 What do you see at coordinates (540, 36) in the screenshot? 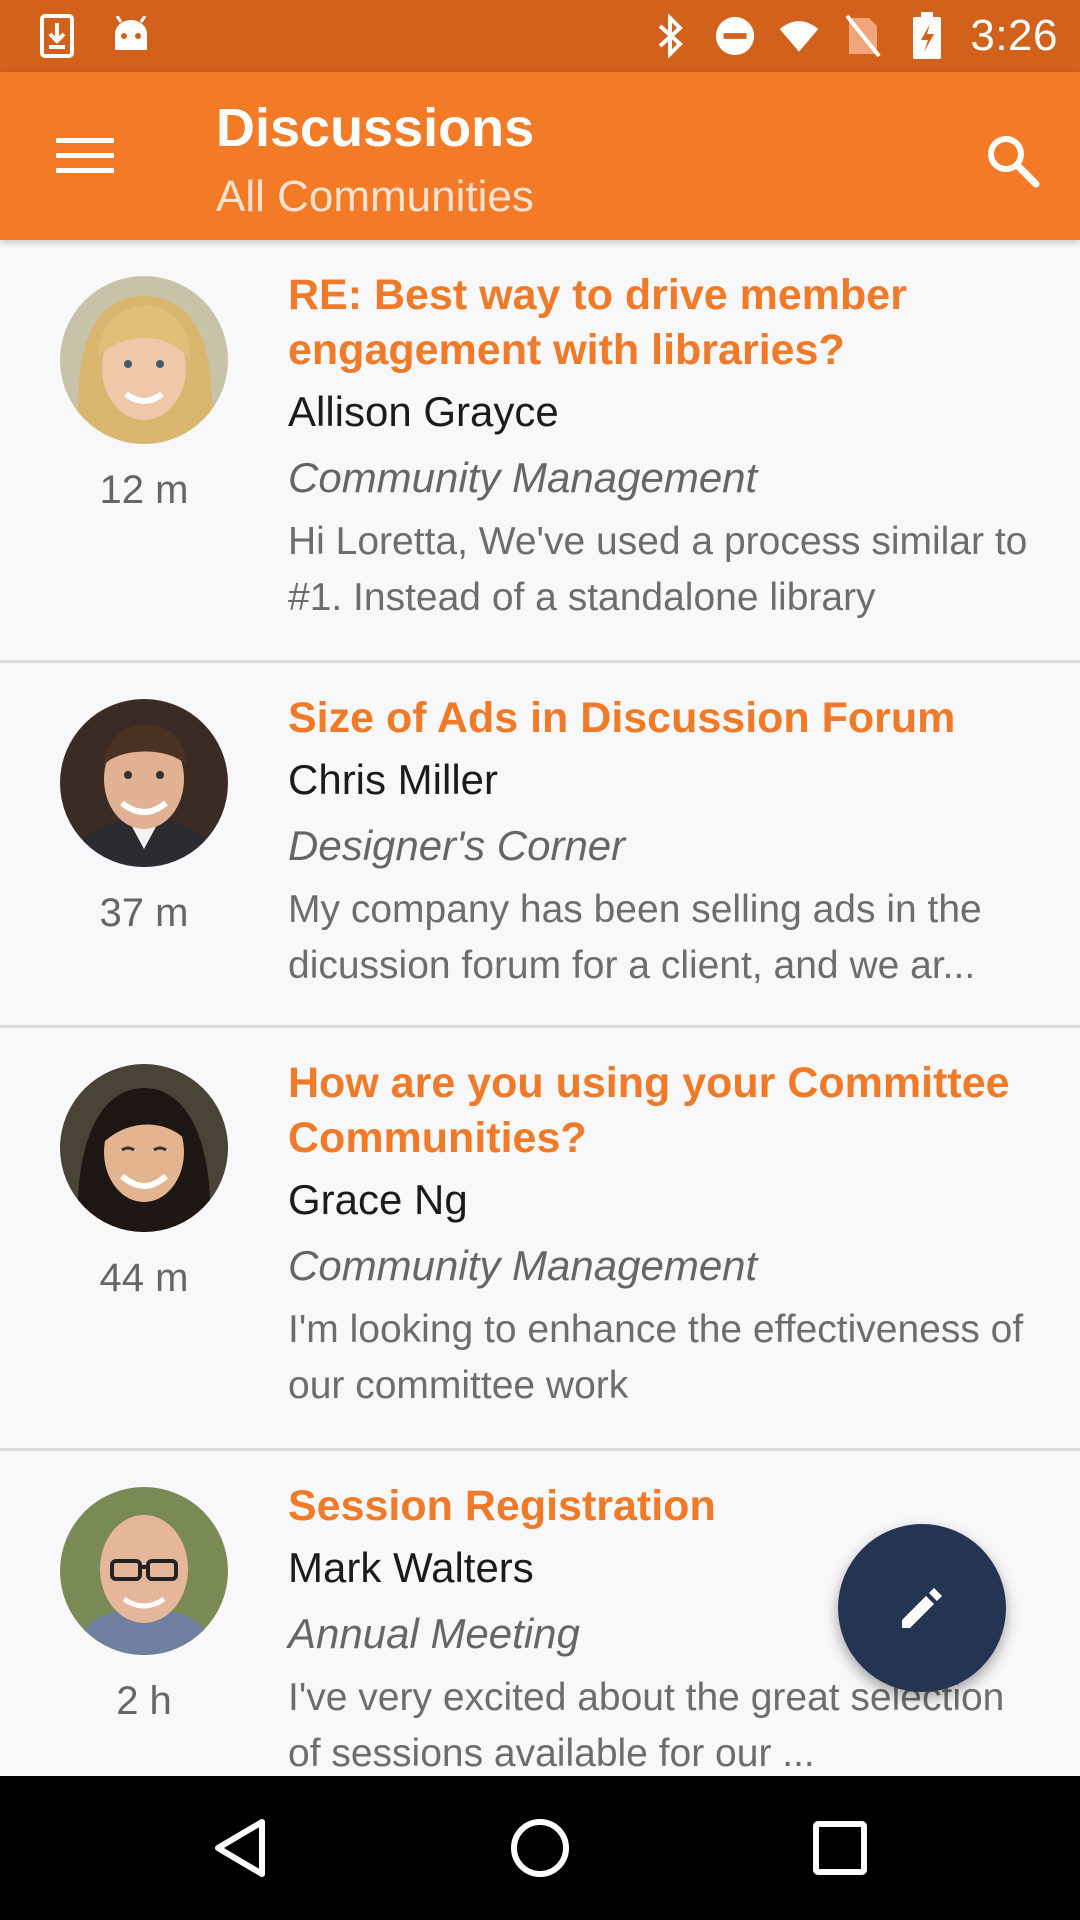
I see `status-bar: 3:26` at bounding box center [540, 36].